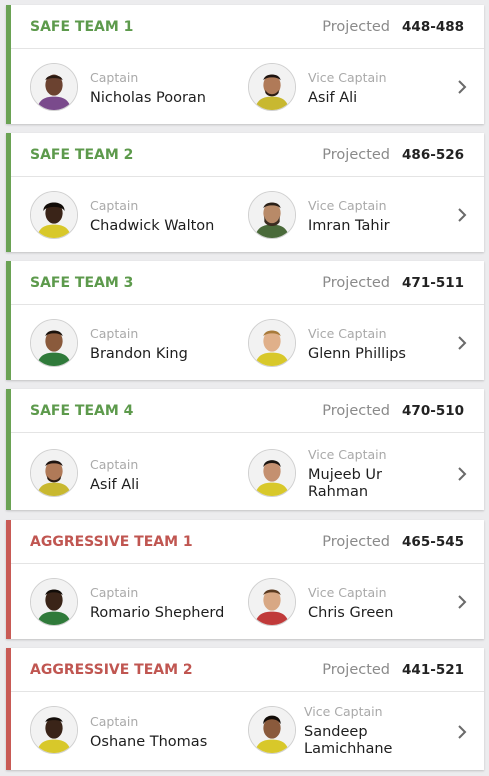 This screenshot has width=489, height=776. Describe the element at coordinates (152, 226) in the screenshot. I see `captain-name: Chadwick Walton` at that location.